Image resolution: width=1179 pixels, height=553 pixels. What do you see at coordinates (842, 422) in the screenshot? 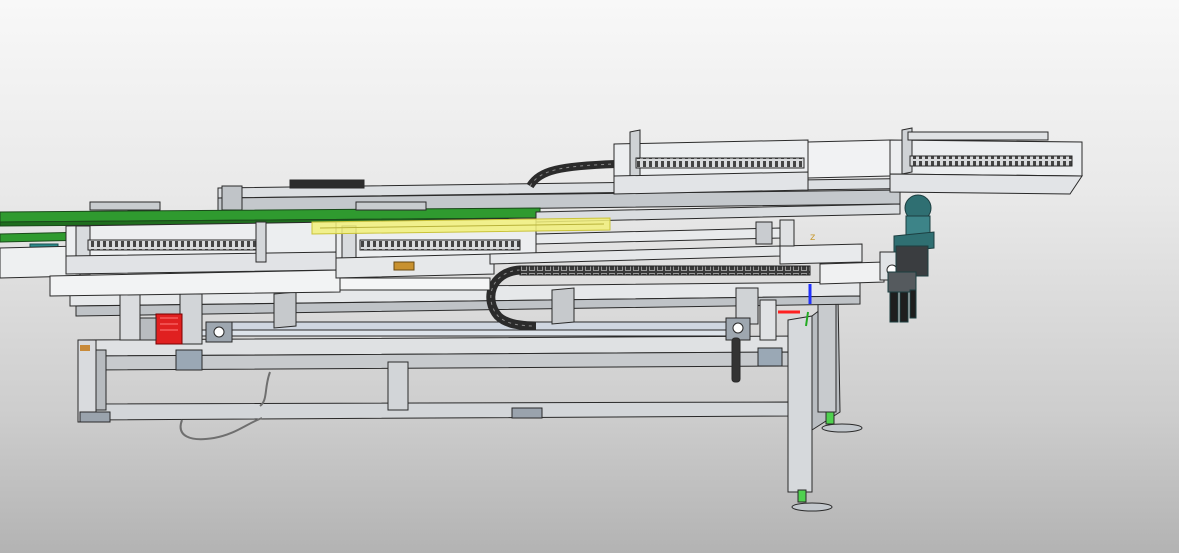
I see `rear-leveling-foot` at bounding box center [842, 422].